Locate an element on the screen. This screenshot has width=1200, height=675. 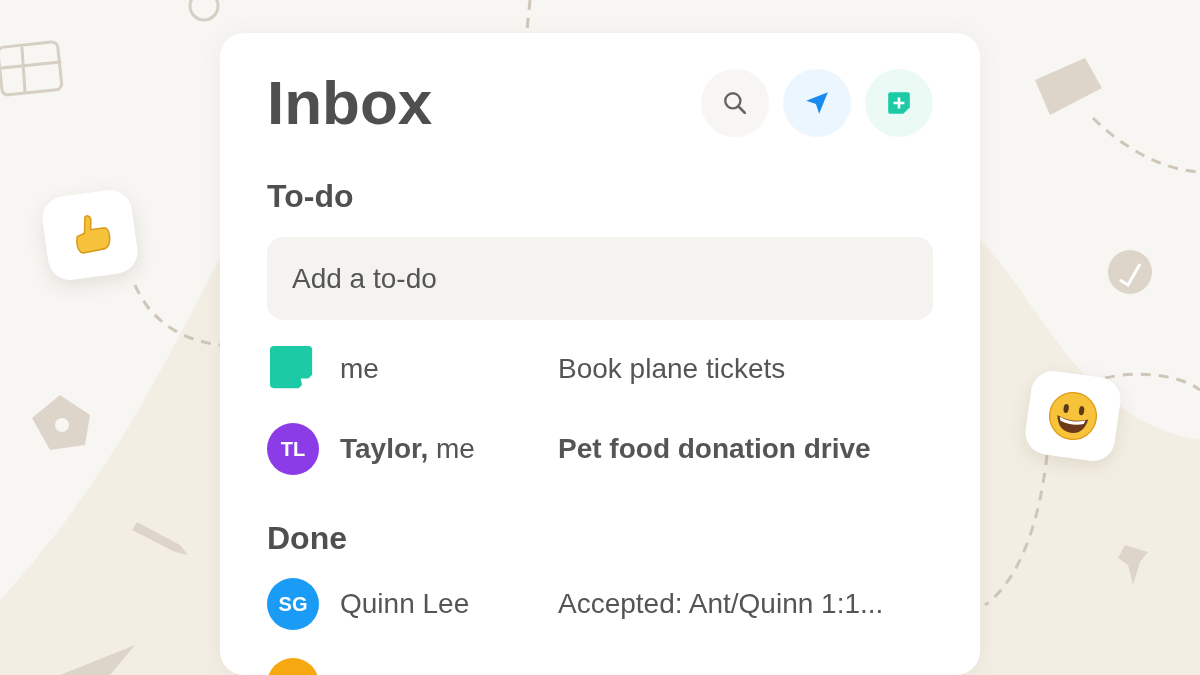
section-heading: To-do is located at coordinates (311, 196).